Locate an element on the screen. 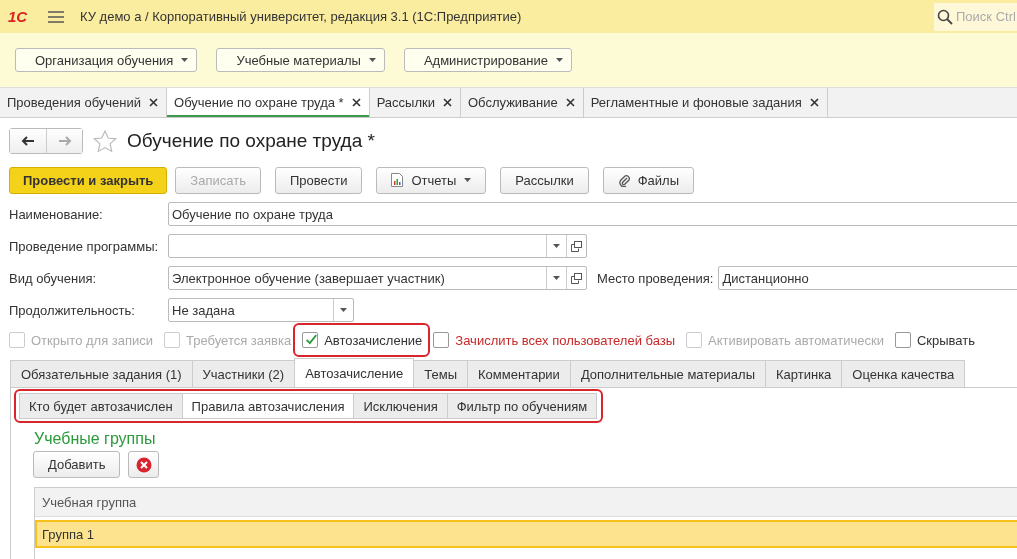 Image resolution: width=1017 pixels, height=559 pixels. open-tab: Рассылки is located at coordinates (415, 102).